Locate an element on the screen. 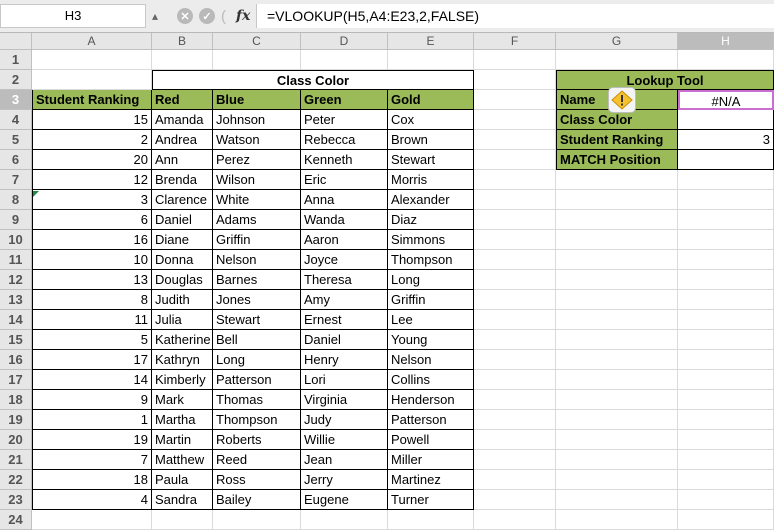 Image resolution: width=774 pixels, height=530 pixels. table-cell: Jones is located at coordinates (257, 300).